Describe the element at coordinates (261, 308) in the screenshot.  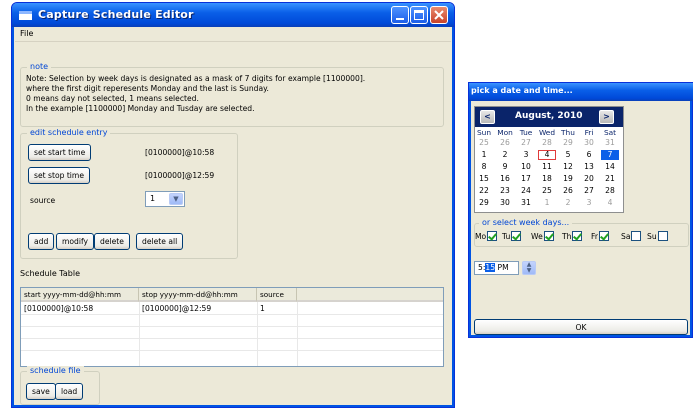
I see `table-cell-source: 1` at that location.